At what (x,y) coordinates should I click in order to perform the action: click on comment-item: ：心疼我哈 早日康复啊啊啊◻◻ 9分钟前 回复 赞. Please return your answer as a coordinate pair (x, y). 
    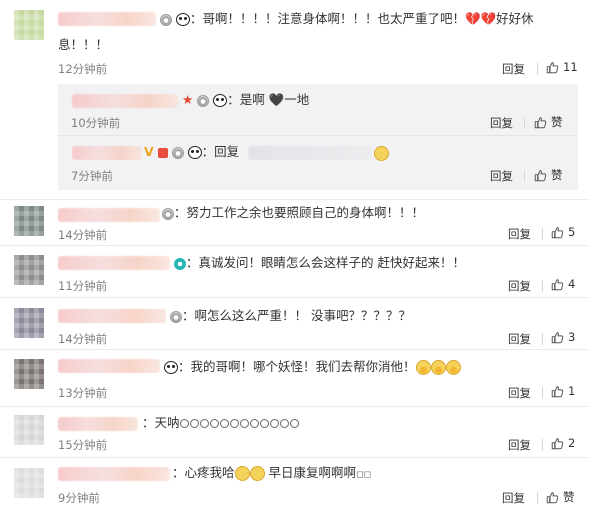
    Looking at the image, I should click on (294, 485).